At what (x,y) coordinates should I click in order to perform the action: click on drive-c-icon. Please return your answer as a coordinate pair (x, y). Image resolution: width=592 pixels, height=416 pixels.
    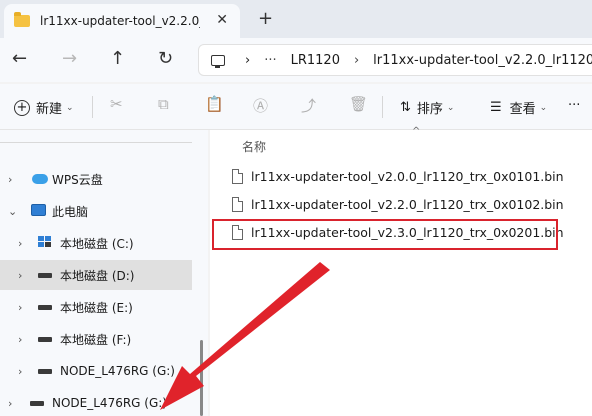
    Looking at the image, I should click on (45, 242).